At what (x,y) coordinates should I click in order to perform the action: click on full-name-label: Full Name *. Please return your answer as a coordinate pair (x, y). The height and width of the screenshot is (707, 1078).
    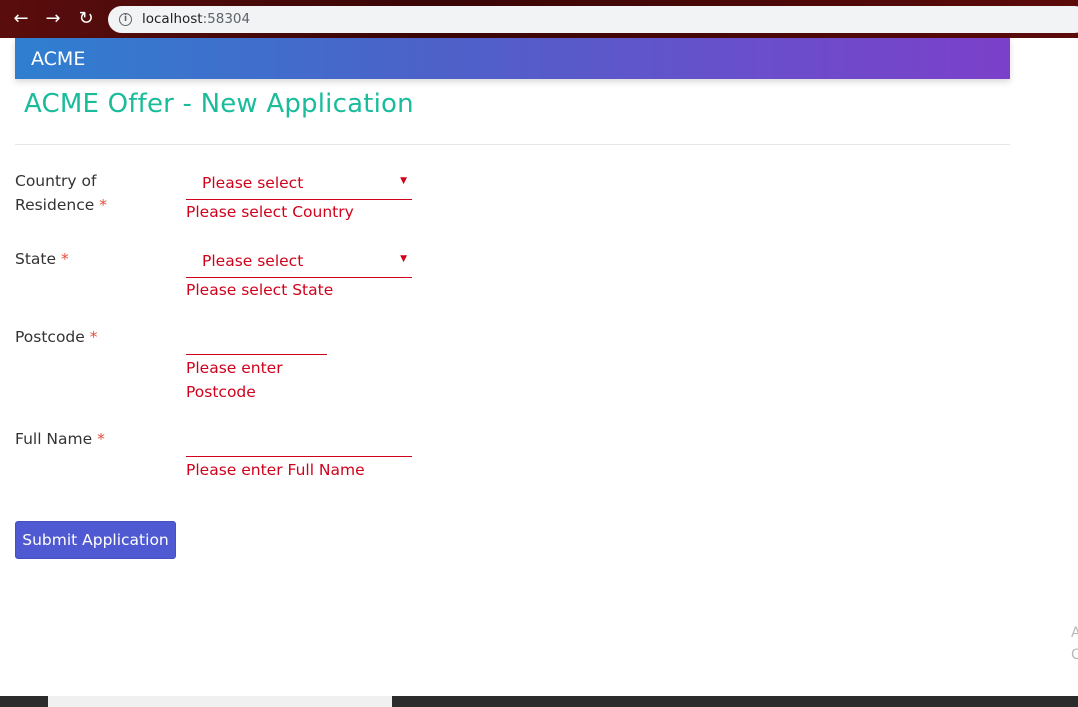
    Looking at the image, I should click on (90, 439).